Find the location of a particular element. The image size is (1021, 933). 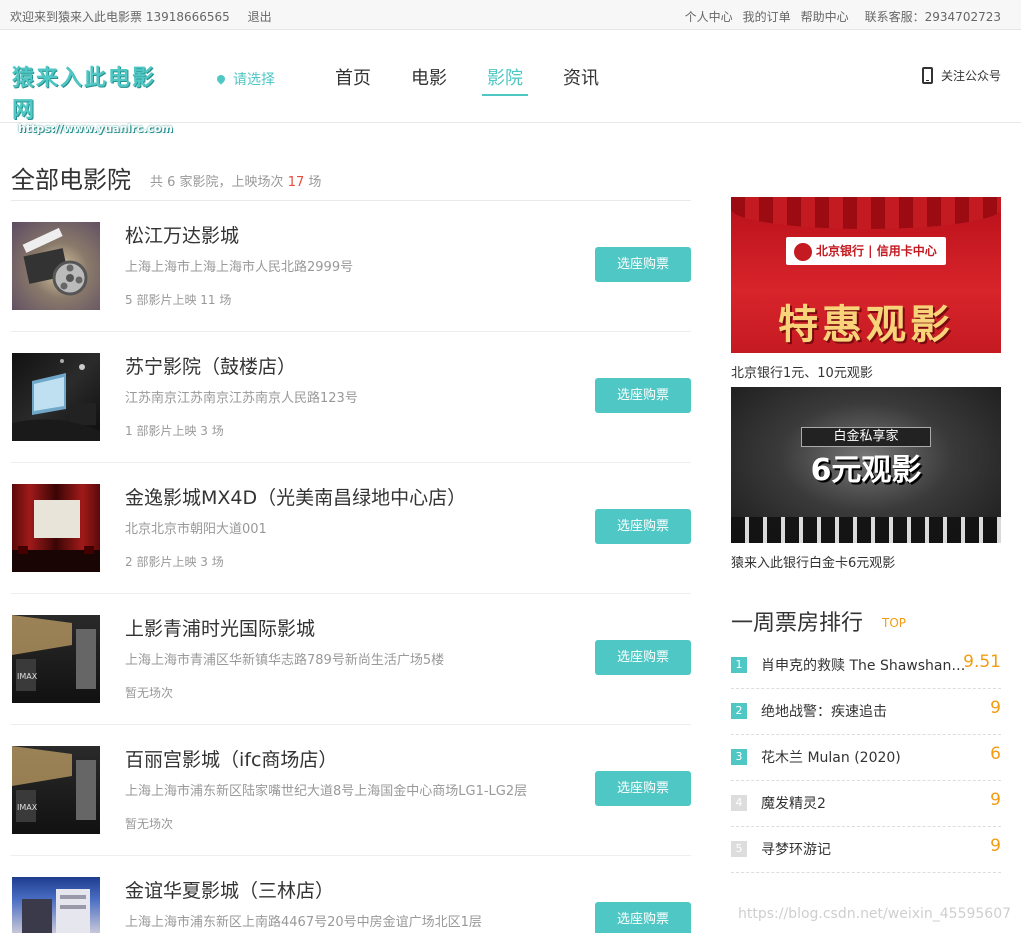

cinema-address: 上海上海市浦东新区陆家嘴世纪大道8号上海国金中心商场LG1-LG2层 is located at coordinates (326, 791).